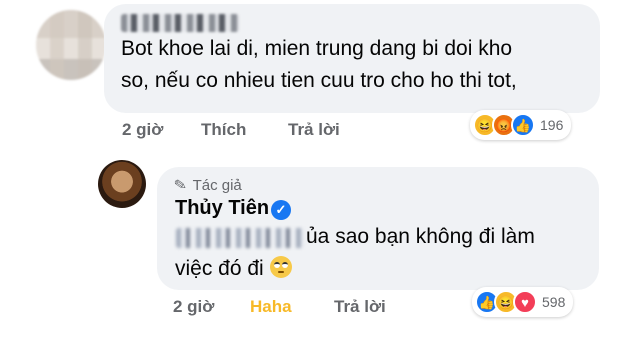 This screenshot has height=337, width=620. What do you see at coordinates (554, 302) in the screenshot?
I see `reaction-count: 598` at bounding box center [554, 302].